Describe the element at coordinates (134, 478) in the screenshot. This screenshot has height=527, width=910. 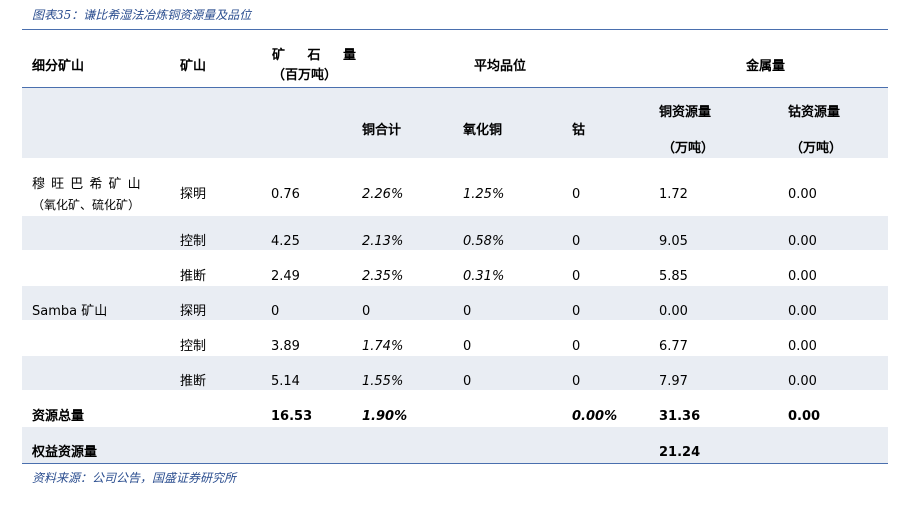
I see `source-note: 资料来源：公司公告，国盛证券研究所` at that location.